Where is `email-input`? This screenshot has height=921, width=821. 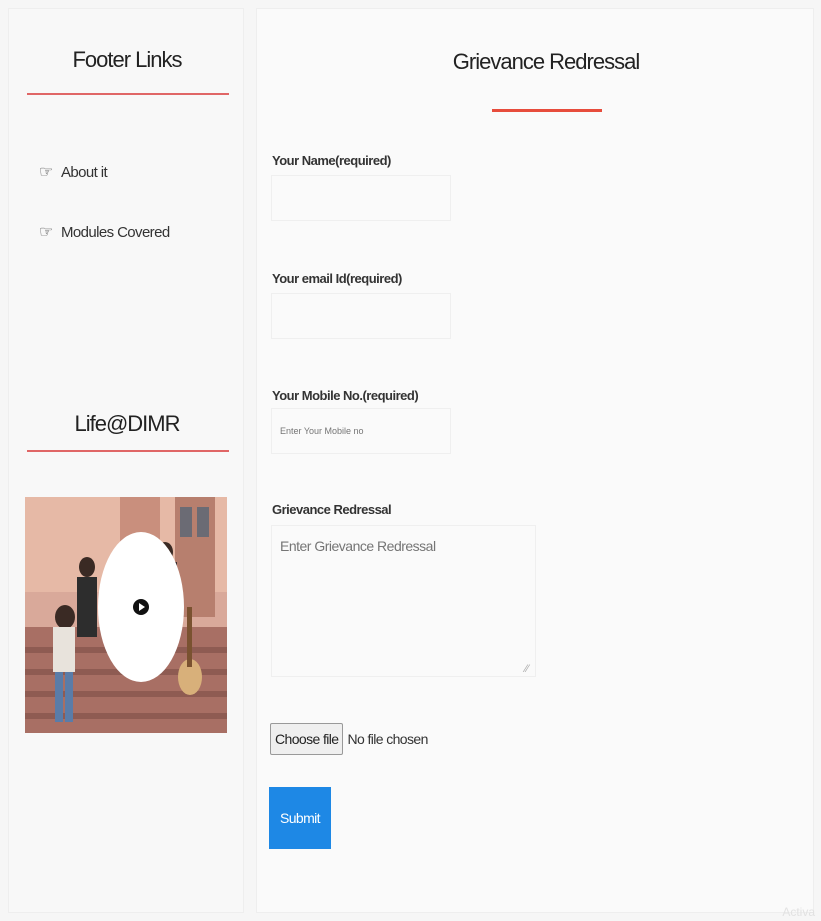 email-input is located at coordinates (361, 316).